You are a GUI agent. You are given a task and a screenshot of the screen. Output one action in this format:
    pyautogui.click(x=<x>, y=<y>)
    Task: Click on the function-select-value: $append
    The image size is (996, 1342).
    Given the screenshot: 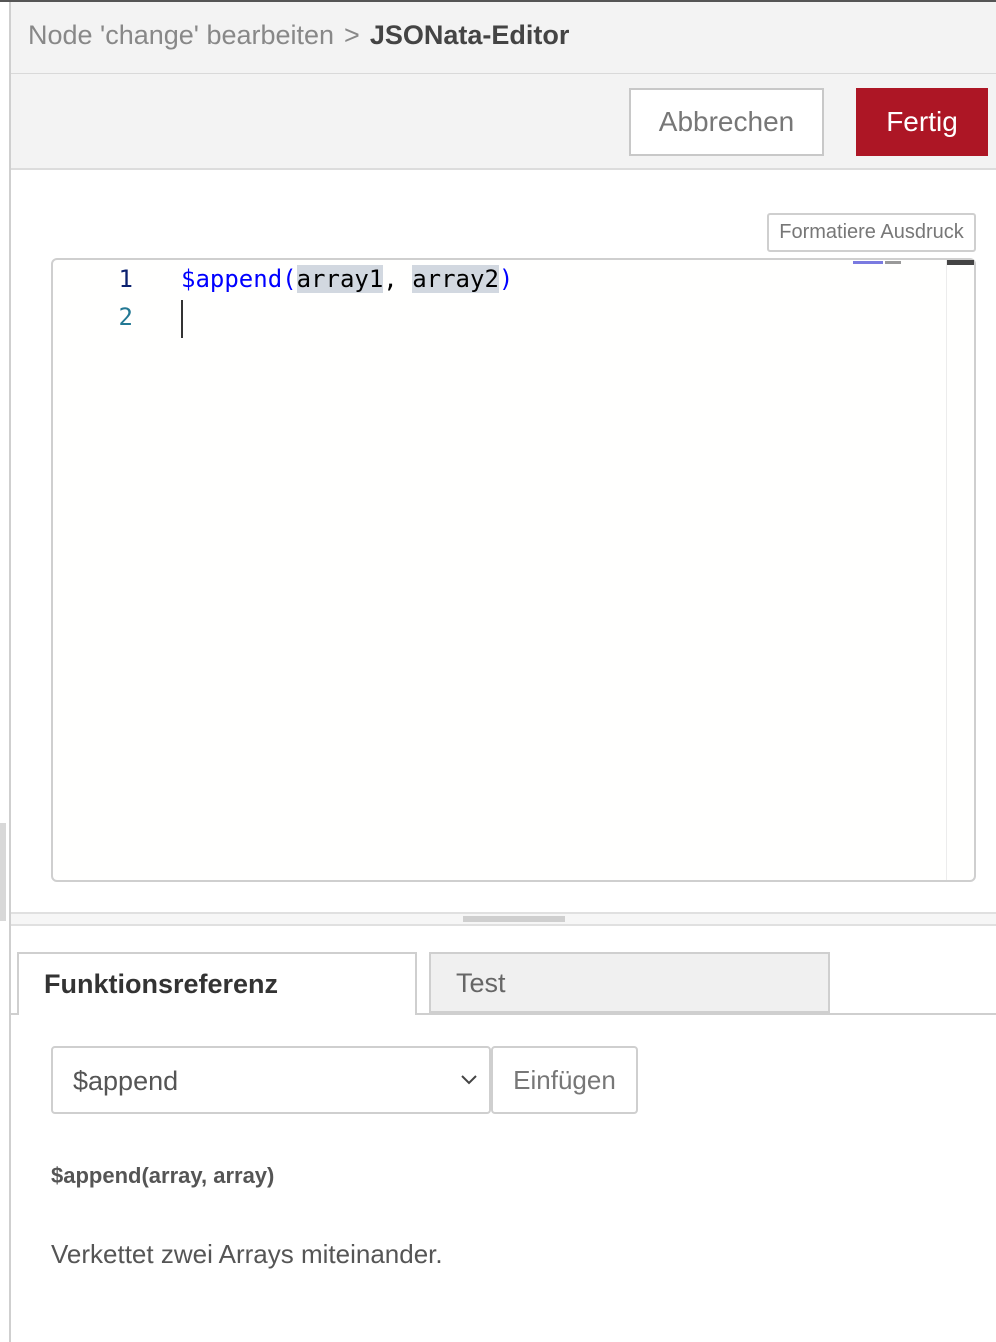 What is the action you would take?
    pyautogui.click(x=126, y=1081)
    